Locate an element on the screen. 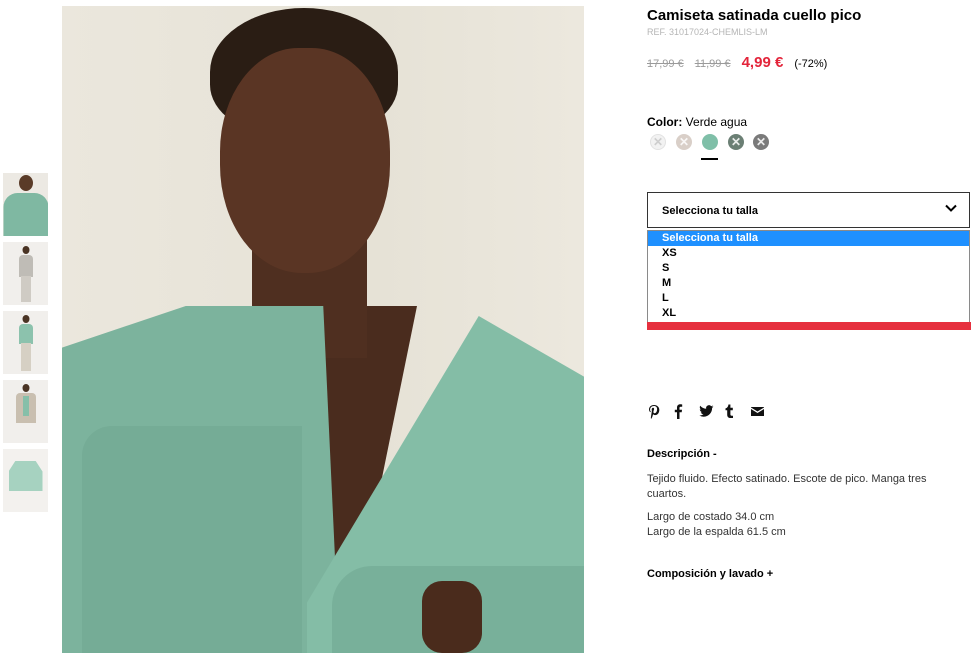 This screenshot has height=653, width=973. color-label: Color: Verde agua is located at coordinates (697, 122).